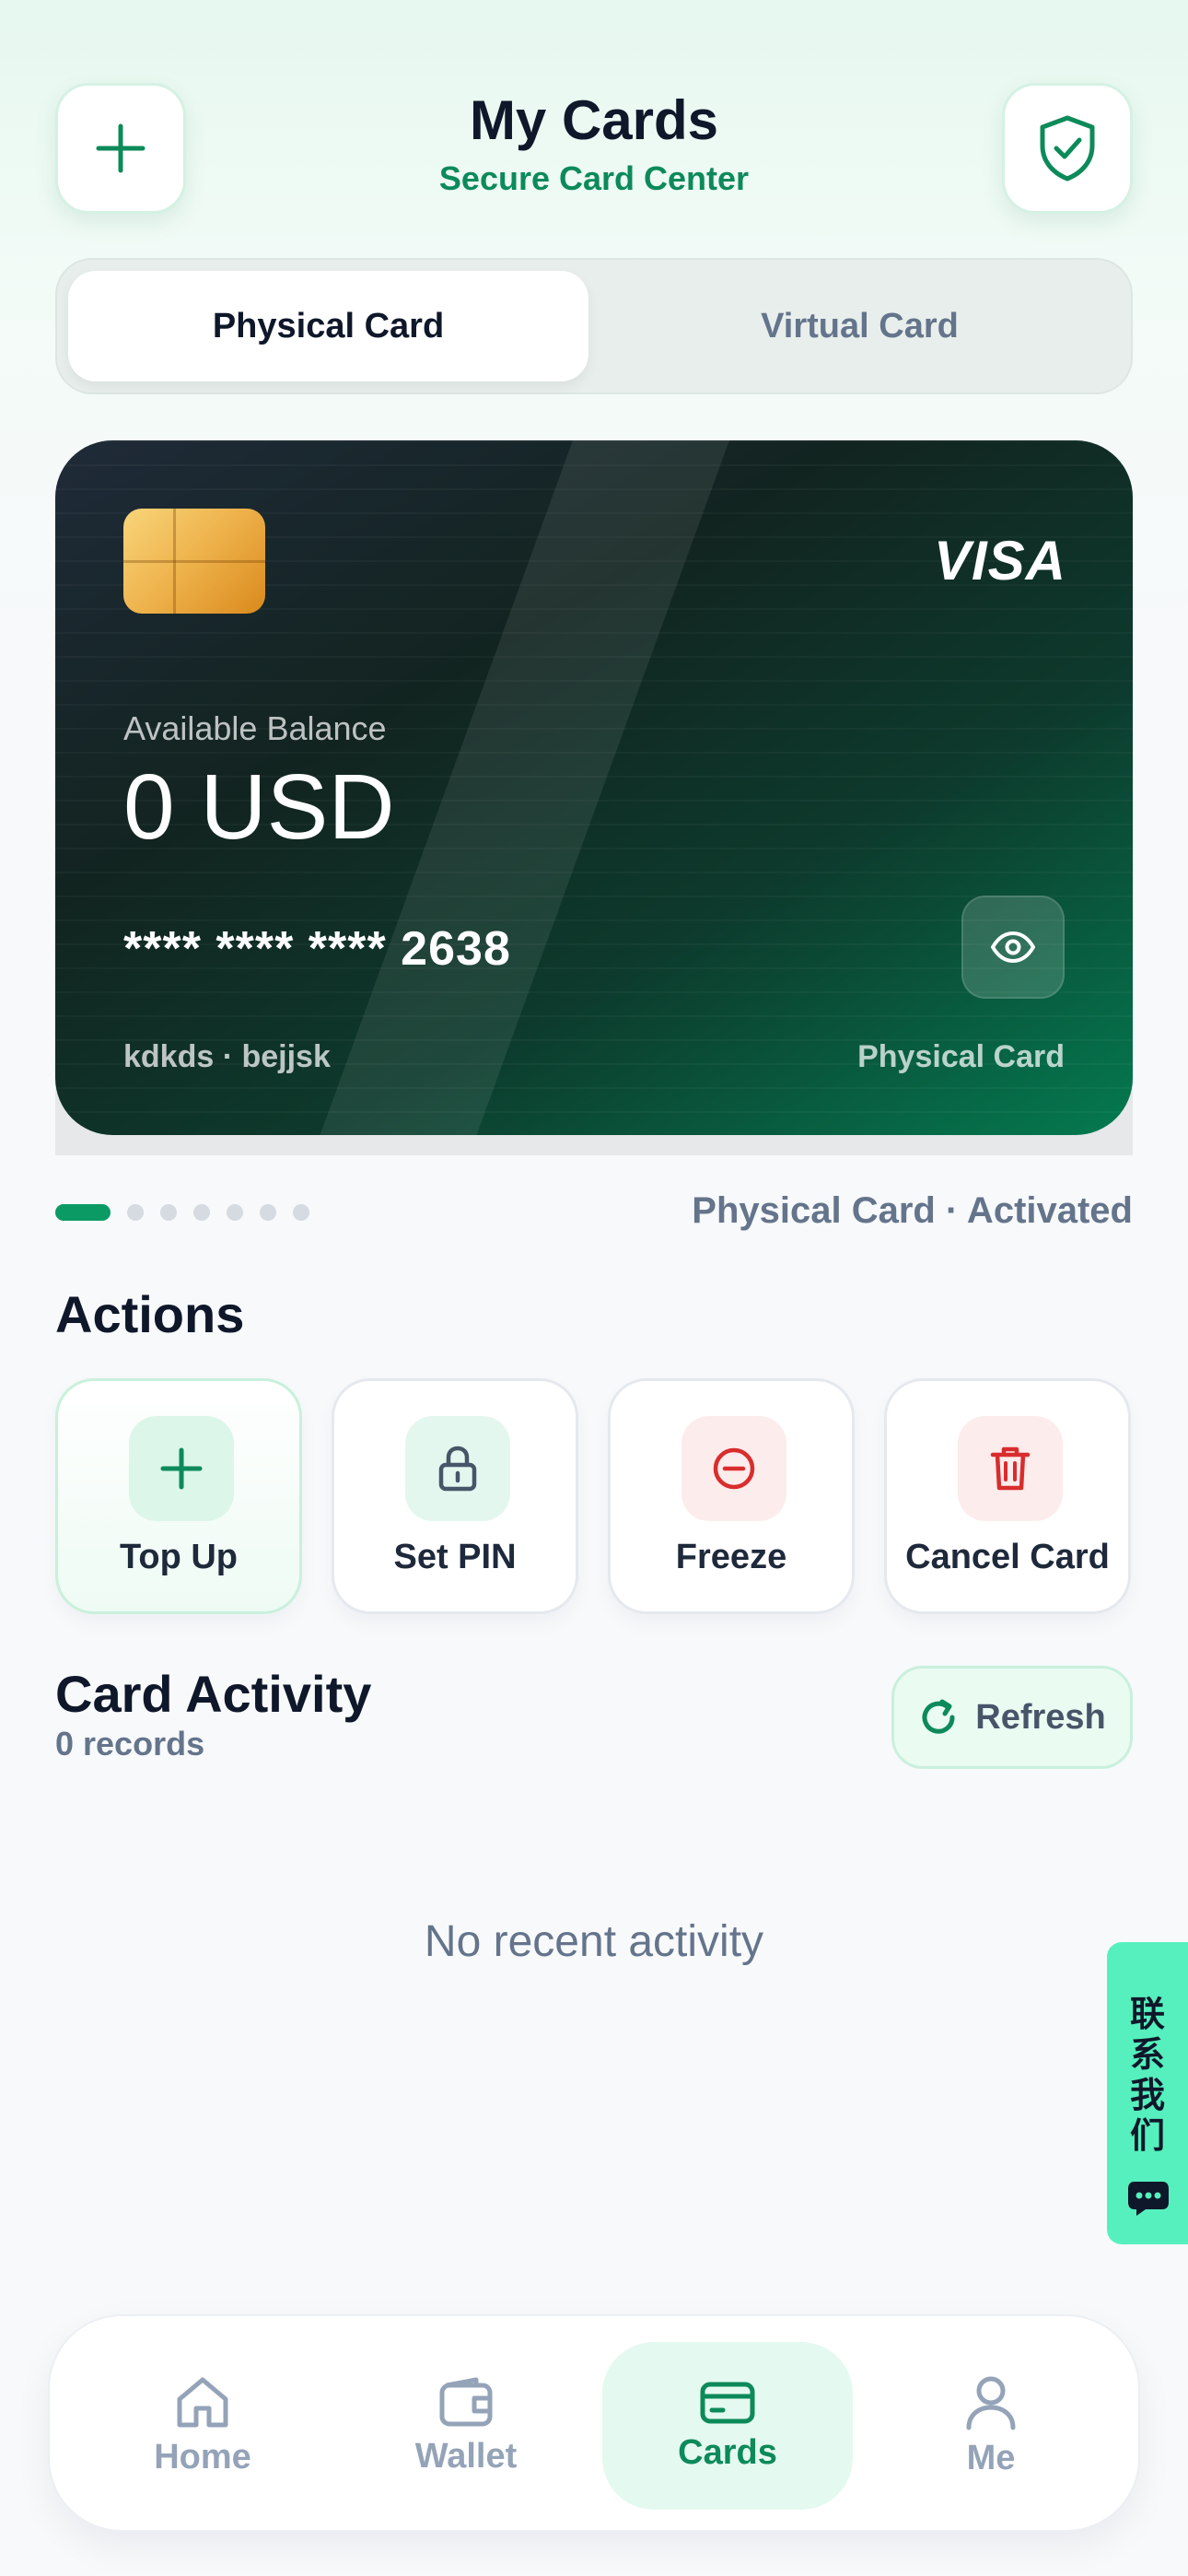  What do you see at coordinates (255, 728) in the screenshot?
I see `balance-label: Available Balance` at bounding box center [255, 728].